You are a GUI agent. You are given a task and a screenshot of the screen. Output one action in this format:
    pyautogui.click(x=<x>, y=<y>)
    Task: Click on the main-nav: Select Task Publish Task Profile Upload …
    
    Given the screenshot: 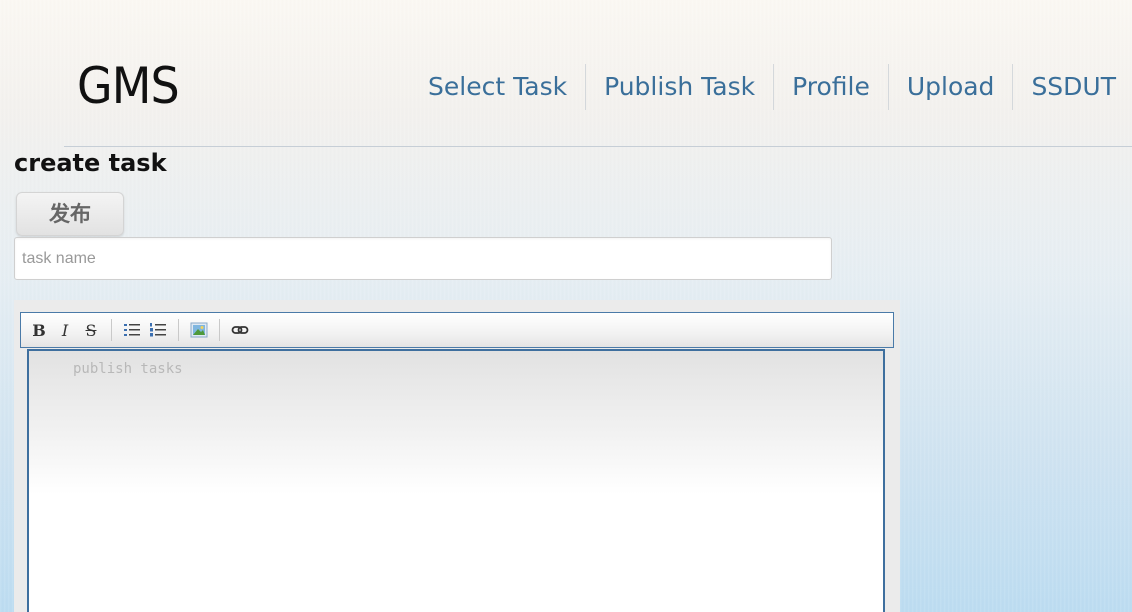 What is the action you would take?
    pyautogui.click(x=771, y=87)
    